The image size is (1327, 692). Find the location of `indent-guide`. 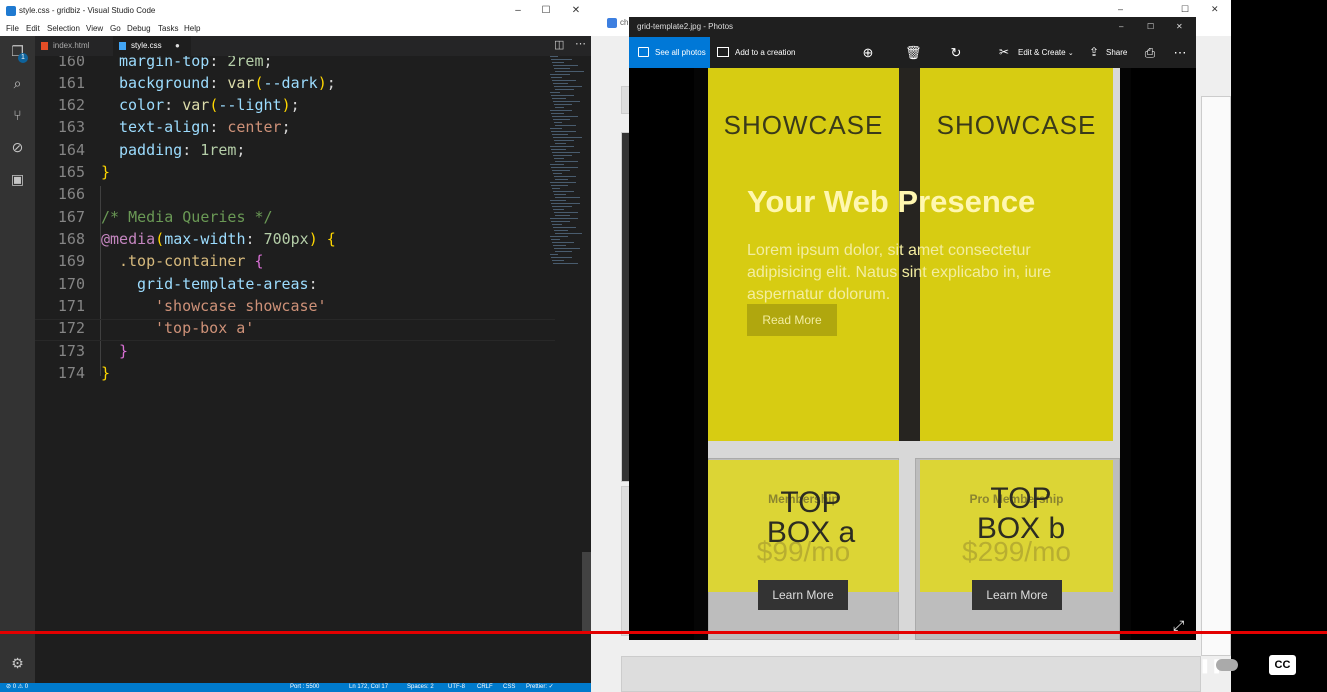

indent-guide is located at coordinates (100, 281).